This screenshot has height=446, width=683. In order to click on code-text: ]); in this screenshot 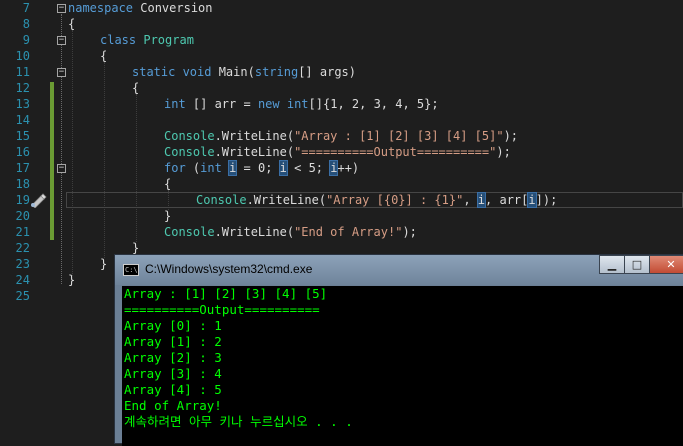, I will do `click(546, 200)`.